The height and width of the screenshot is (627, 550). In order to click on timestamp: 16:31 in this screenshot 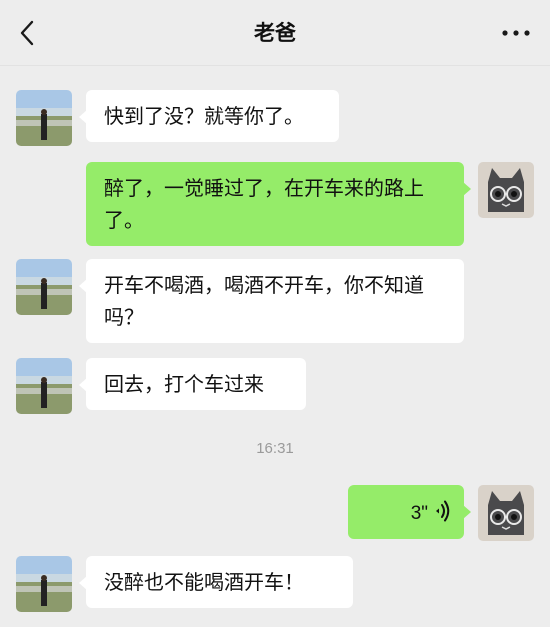, I will do `click(275, 448)`.